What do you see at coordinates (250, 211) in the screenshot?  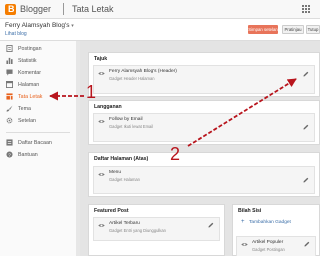 I see `section-title: Bilah Sisi` at bounding box center [250, 211].